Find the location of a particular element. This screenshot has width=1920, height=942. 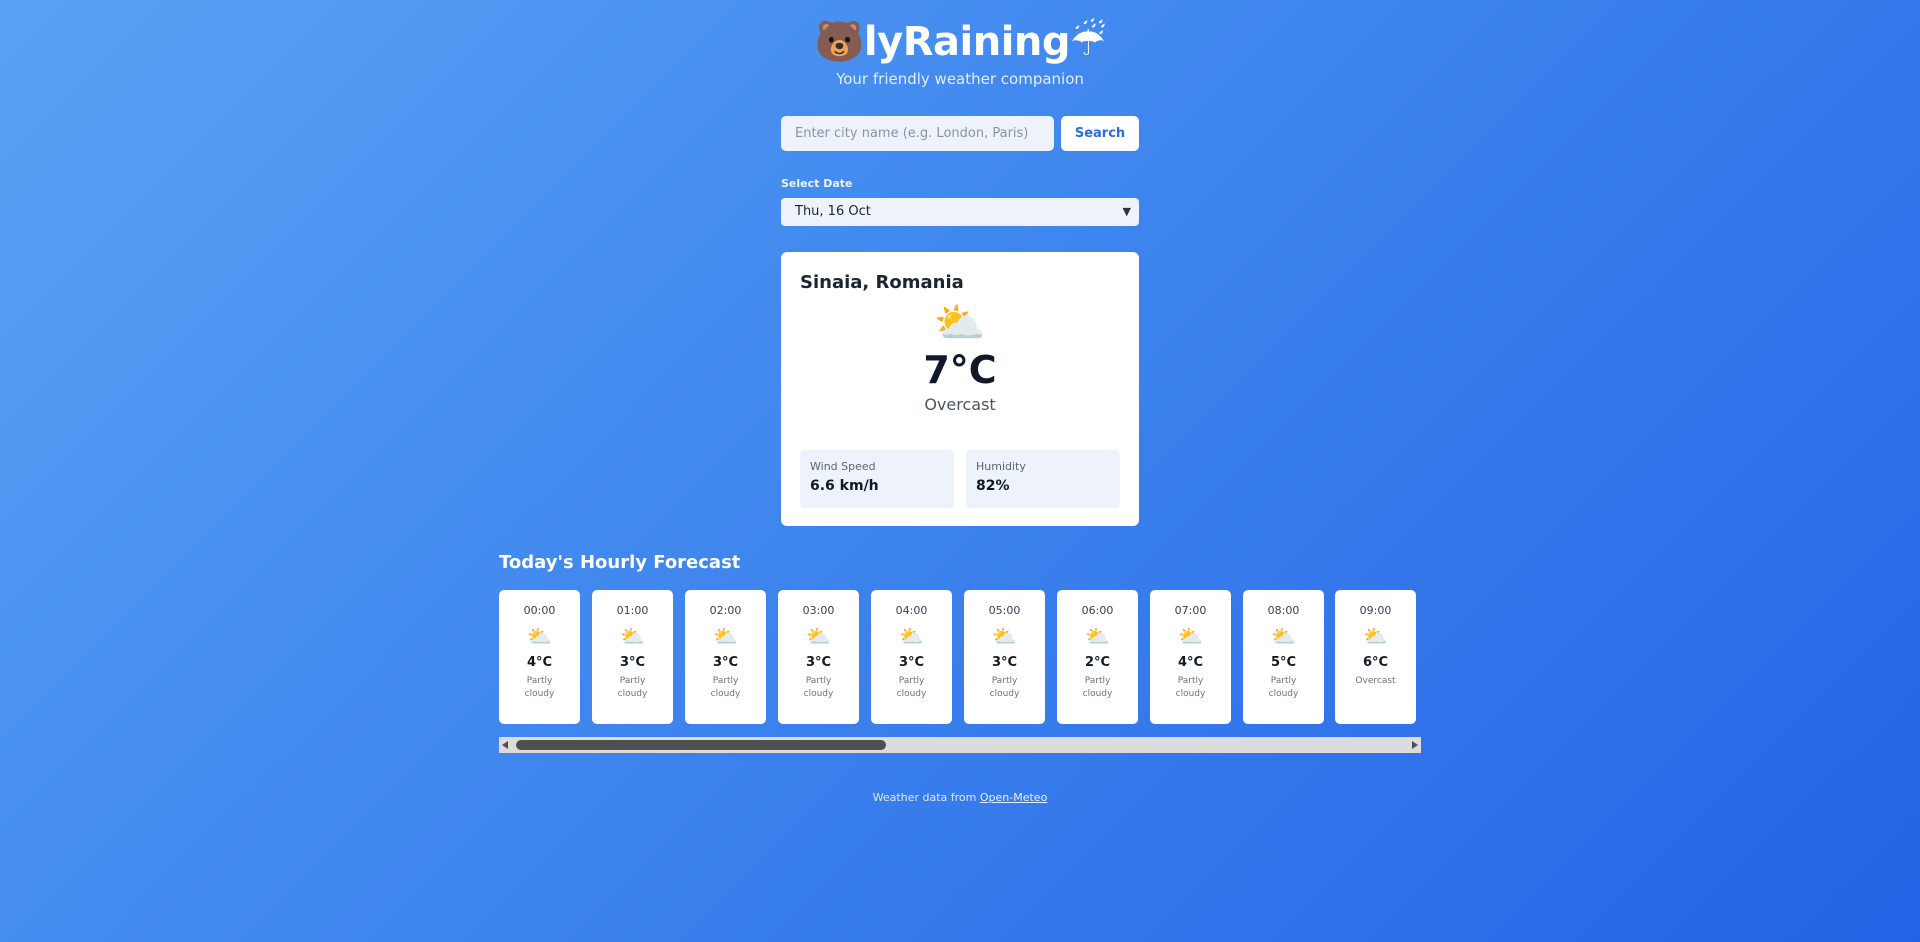

hour-time: 00:00 is located at coordinates (539, 610).